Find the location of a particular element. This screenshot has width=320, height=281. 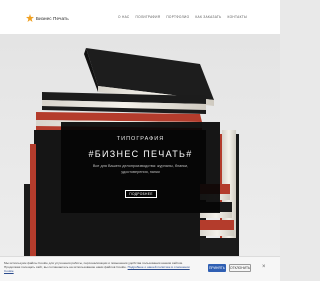

logo: Бизнес Печать is located at coordinates (47, 18).